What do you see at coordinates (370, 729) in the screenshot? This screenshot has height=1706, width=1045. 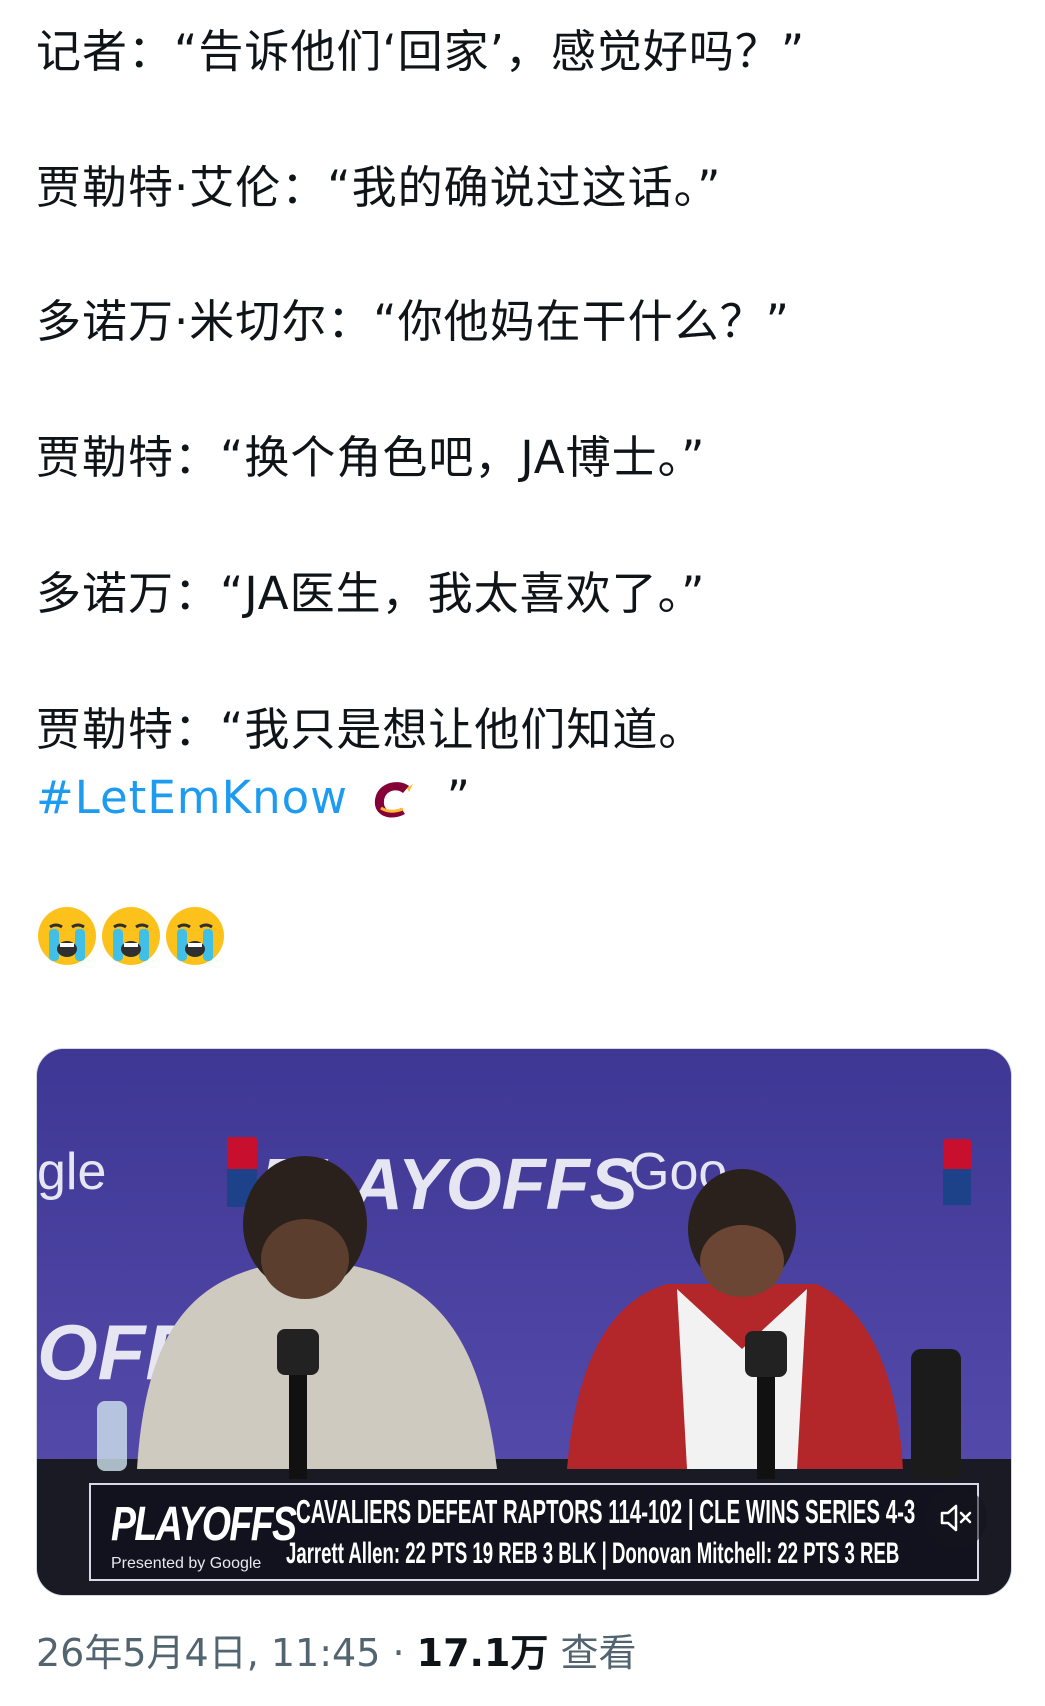 I see `tweet-text-line: 贾勒特：“我只是想让他们知道。` at bounding box center [370, 729].